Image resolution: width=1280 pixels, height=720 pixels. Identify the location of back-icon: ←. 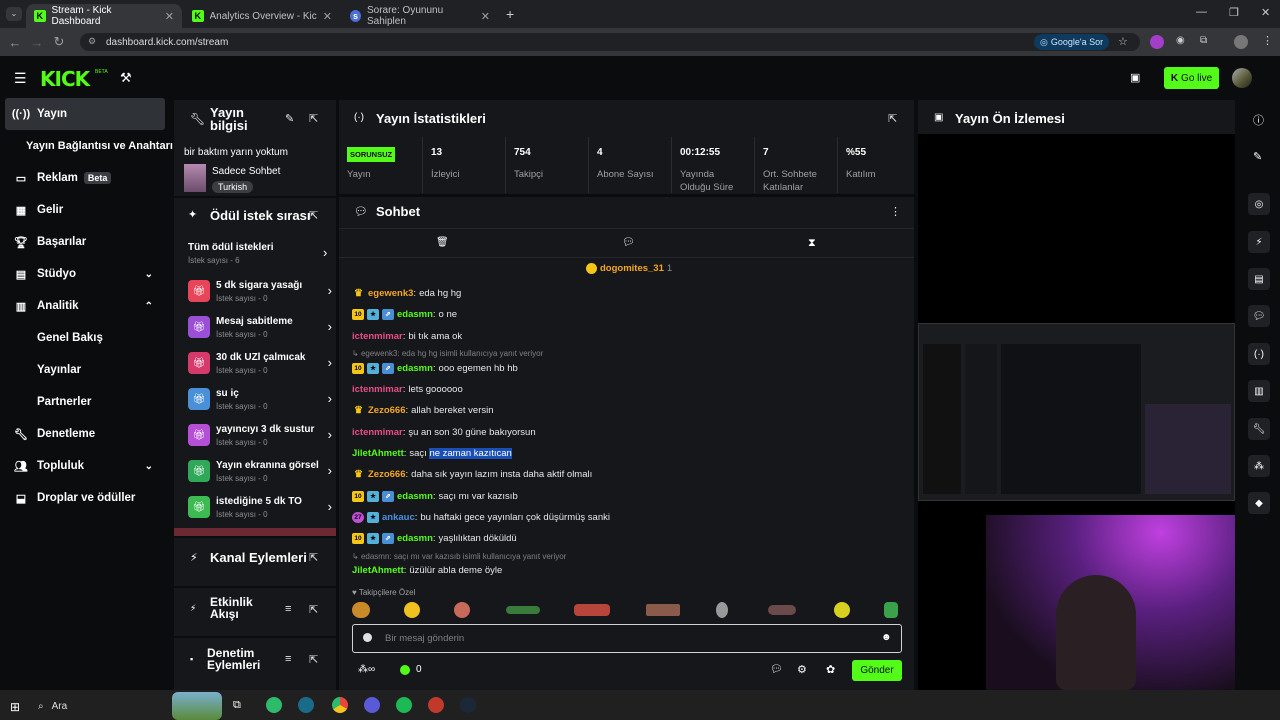
(15, 42).